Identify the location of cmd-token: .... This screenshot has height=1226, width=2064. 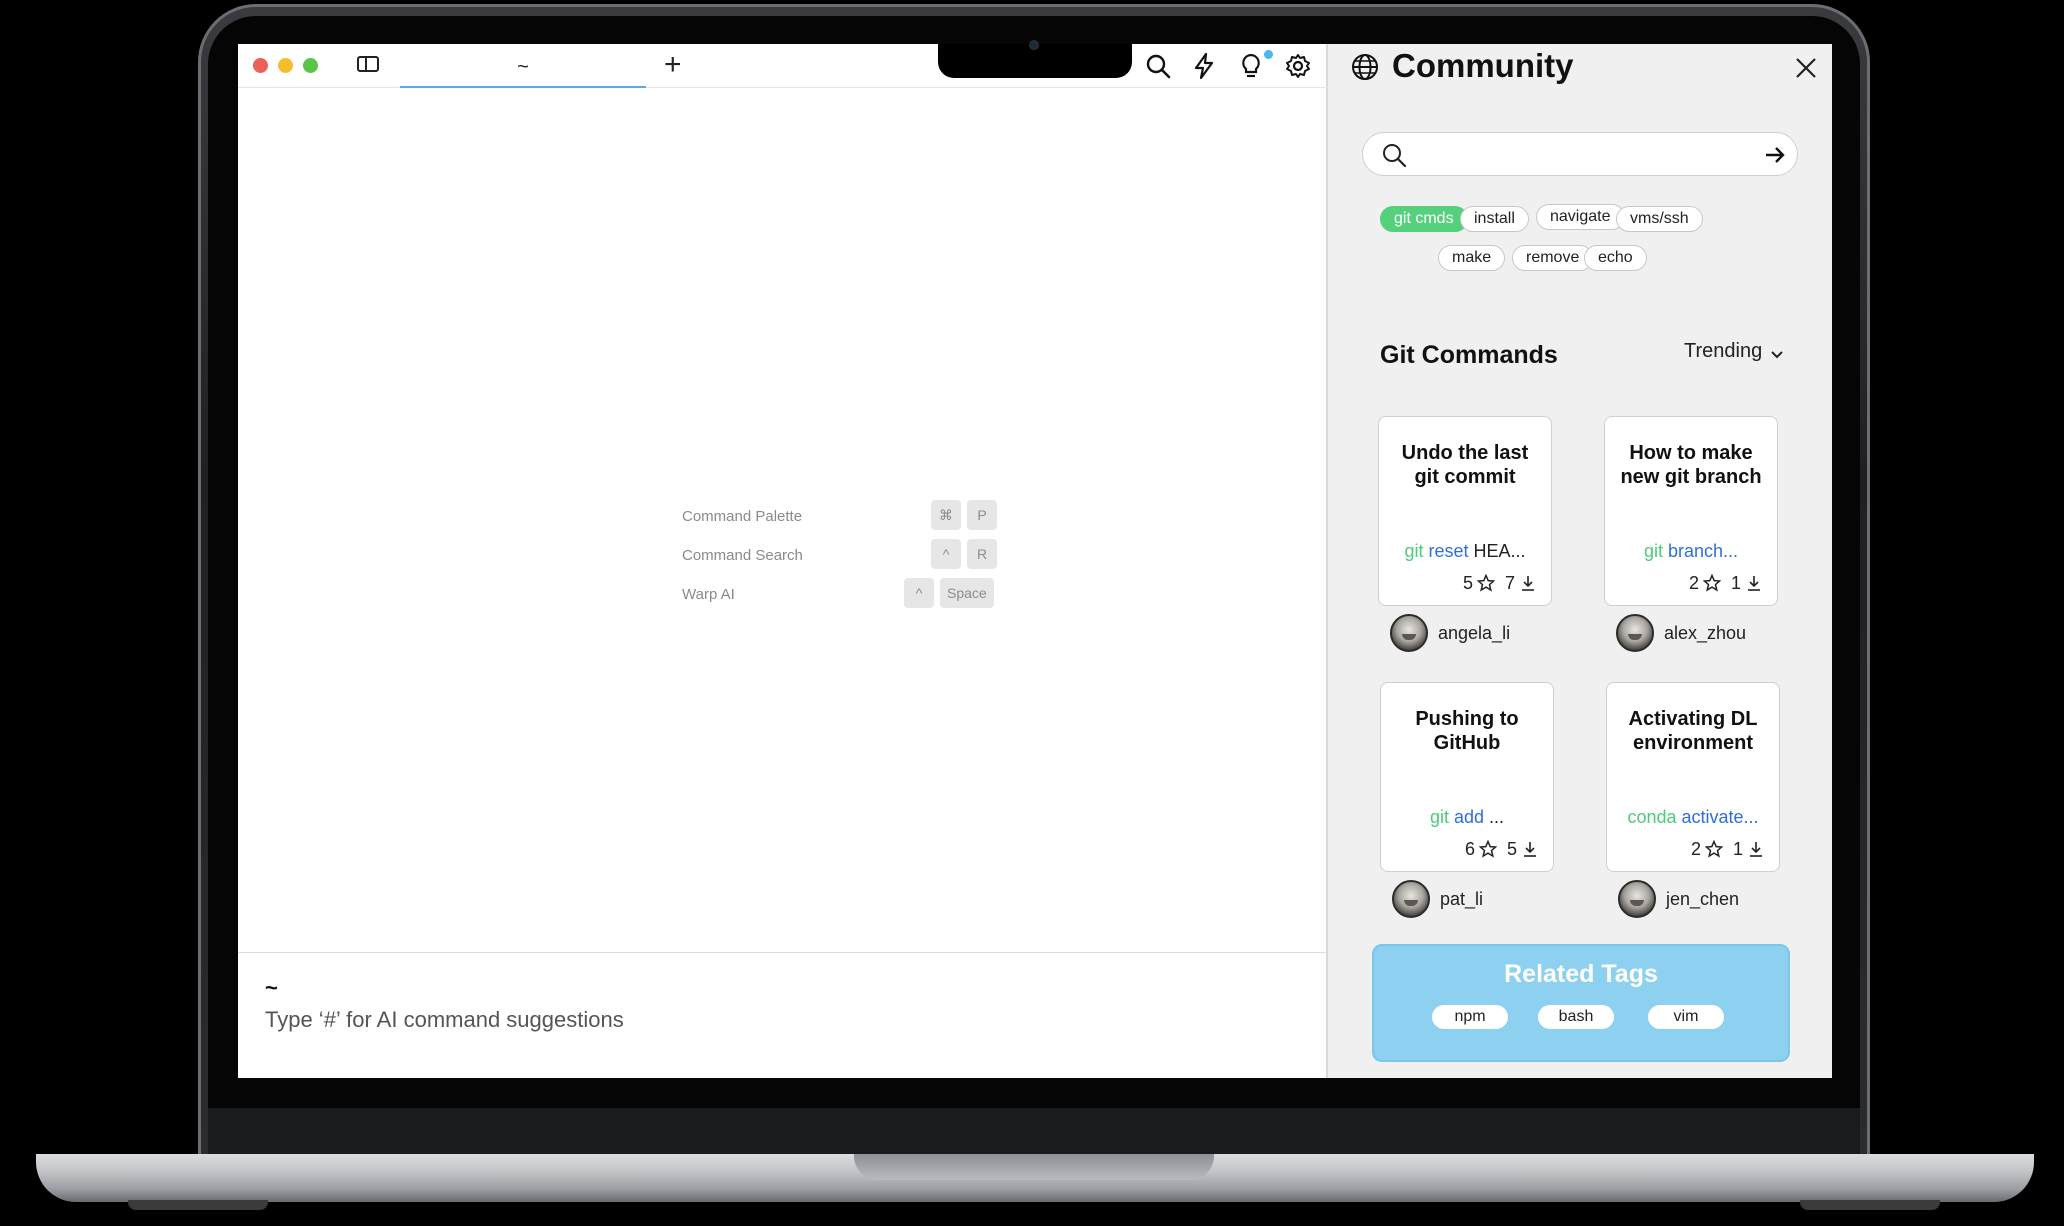
(1497, 817).